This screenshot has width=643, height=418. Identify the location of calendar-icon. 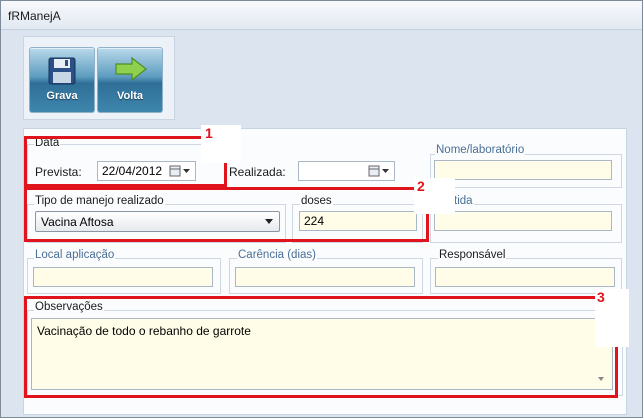
(379, 171).